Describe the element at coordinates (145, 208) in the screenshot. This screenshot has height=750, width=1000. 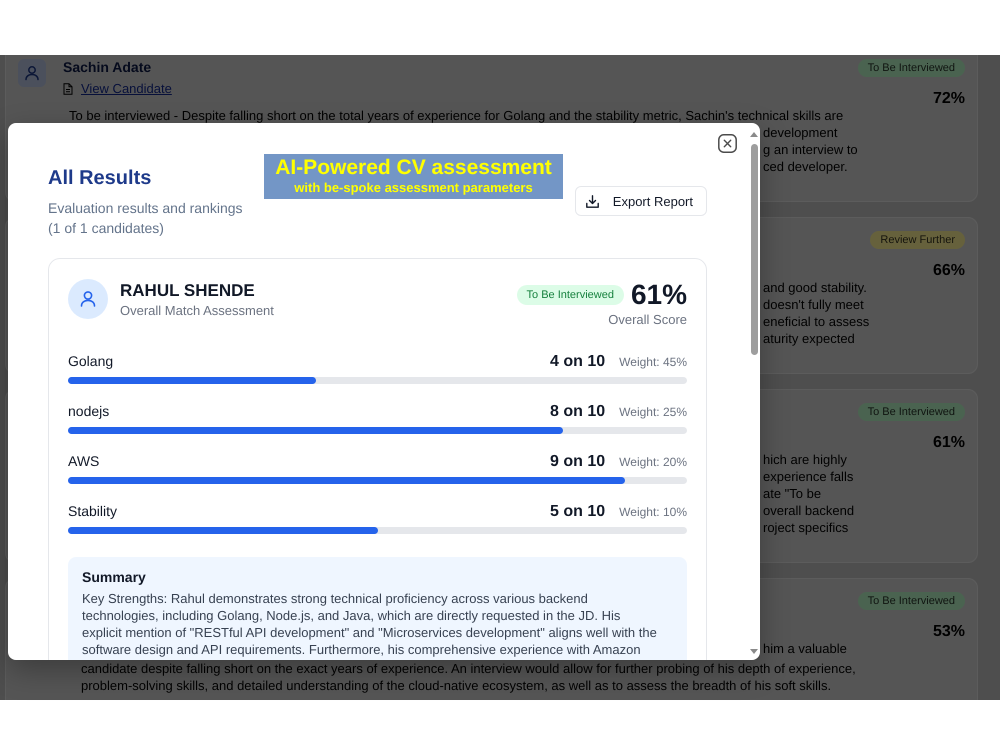
I see `dialog-subtitle: Evaluation results and rankings` at that location.